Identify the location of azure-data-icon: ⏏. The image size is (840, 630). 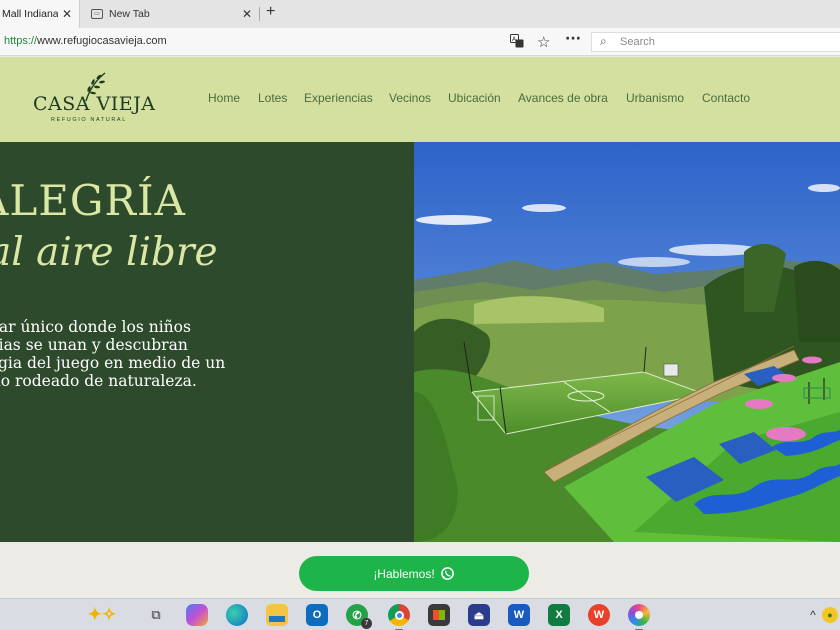
(479, 615).